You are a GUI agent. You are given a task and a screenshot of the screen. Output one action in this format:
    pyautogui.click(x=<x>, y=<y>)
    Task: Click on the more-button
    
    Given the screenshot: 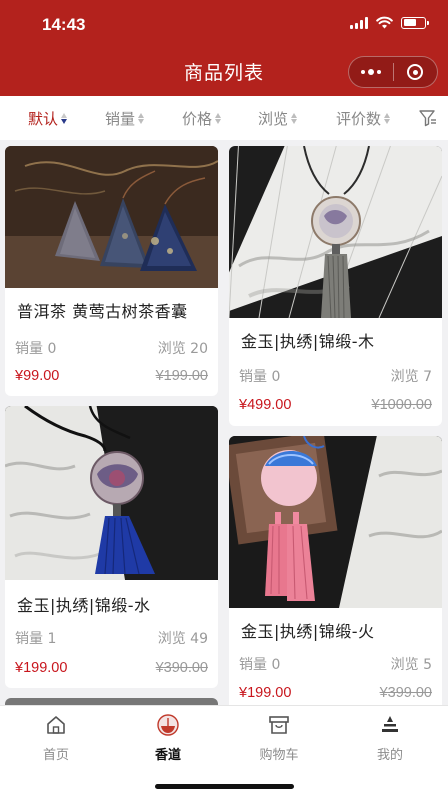 What is the action you would take?
    pyautogui.click(x=371, y=72)
    